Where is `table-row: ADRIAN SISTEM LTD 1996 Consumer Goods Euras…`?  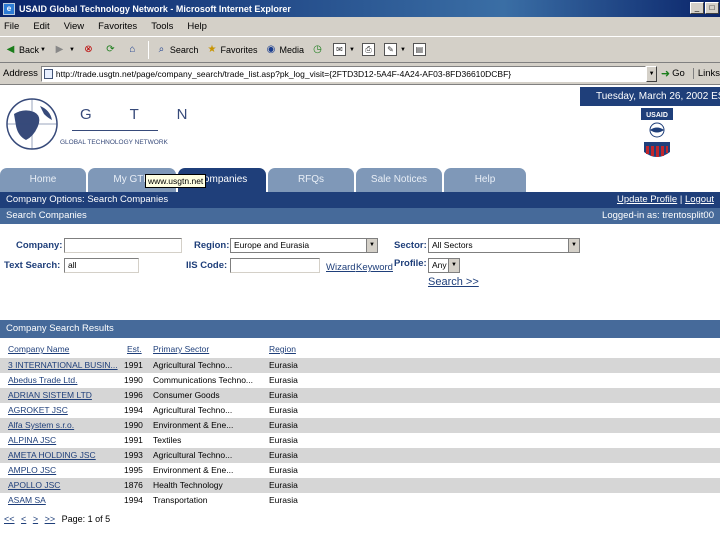
table-row: ADRIAN SISTEM LTD 1996 Consumer Goods Euras… is located at coordinates (360, 395).